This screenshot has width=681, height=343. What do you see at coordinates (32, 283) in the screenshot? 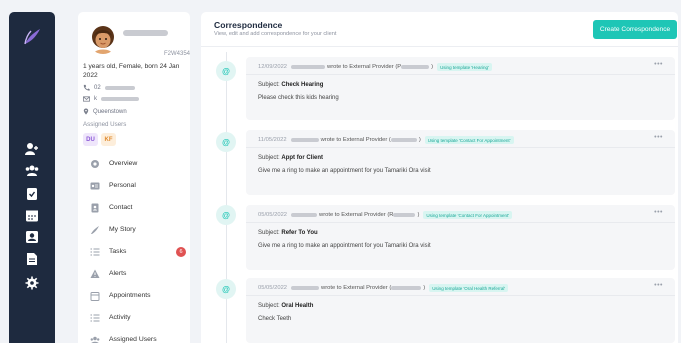
I see `settings-icon` at bounding box center [32, 283].